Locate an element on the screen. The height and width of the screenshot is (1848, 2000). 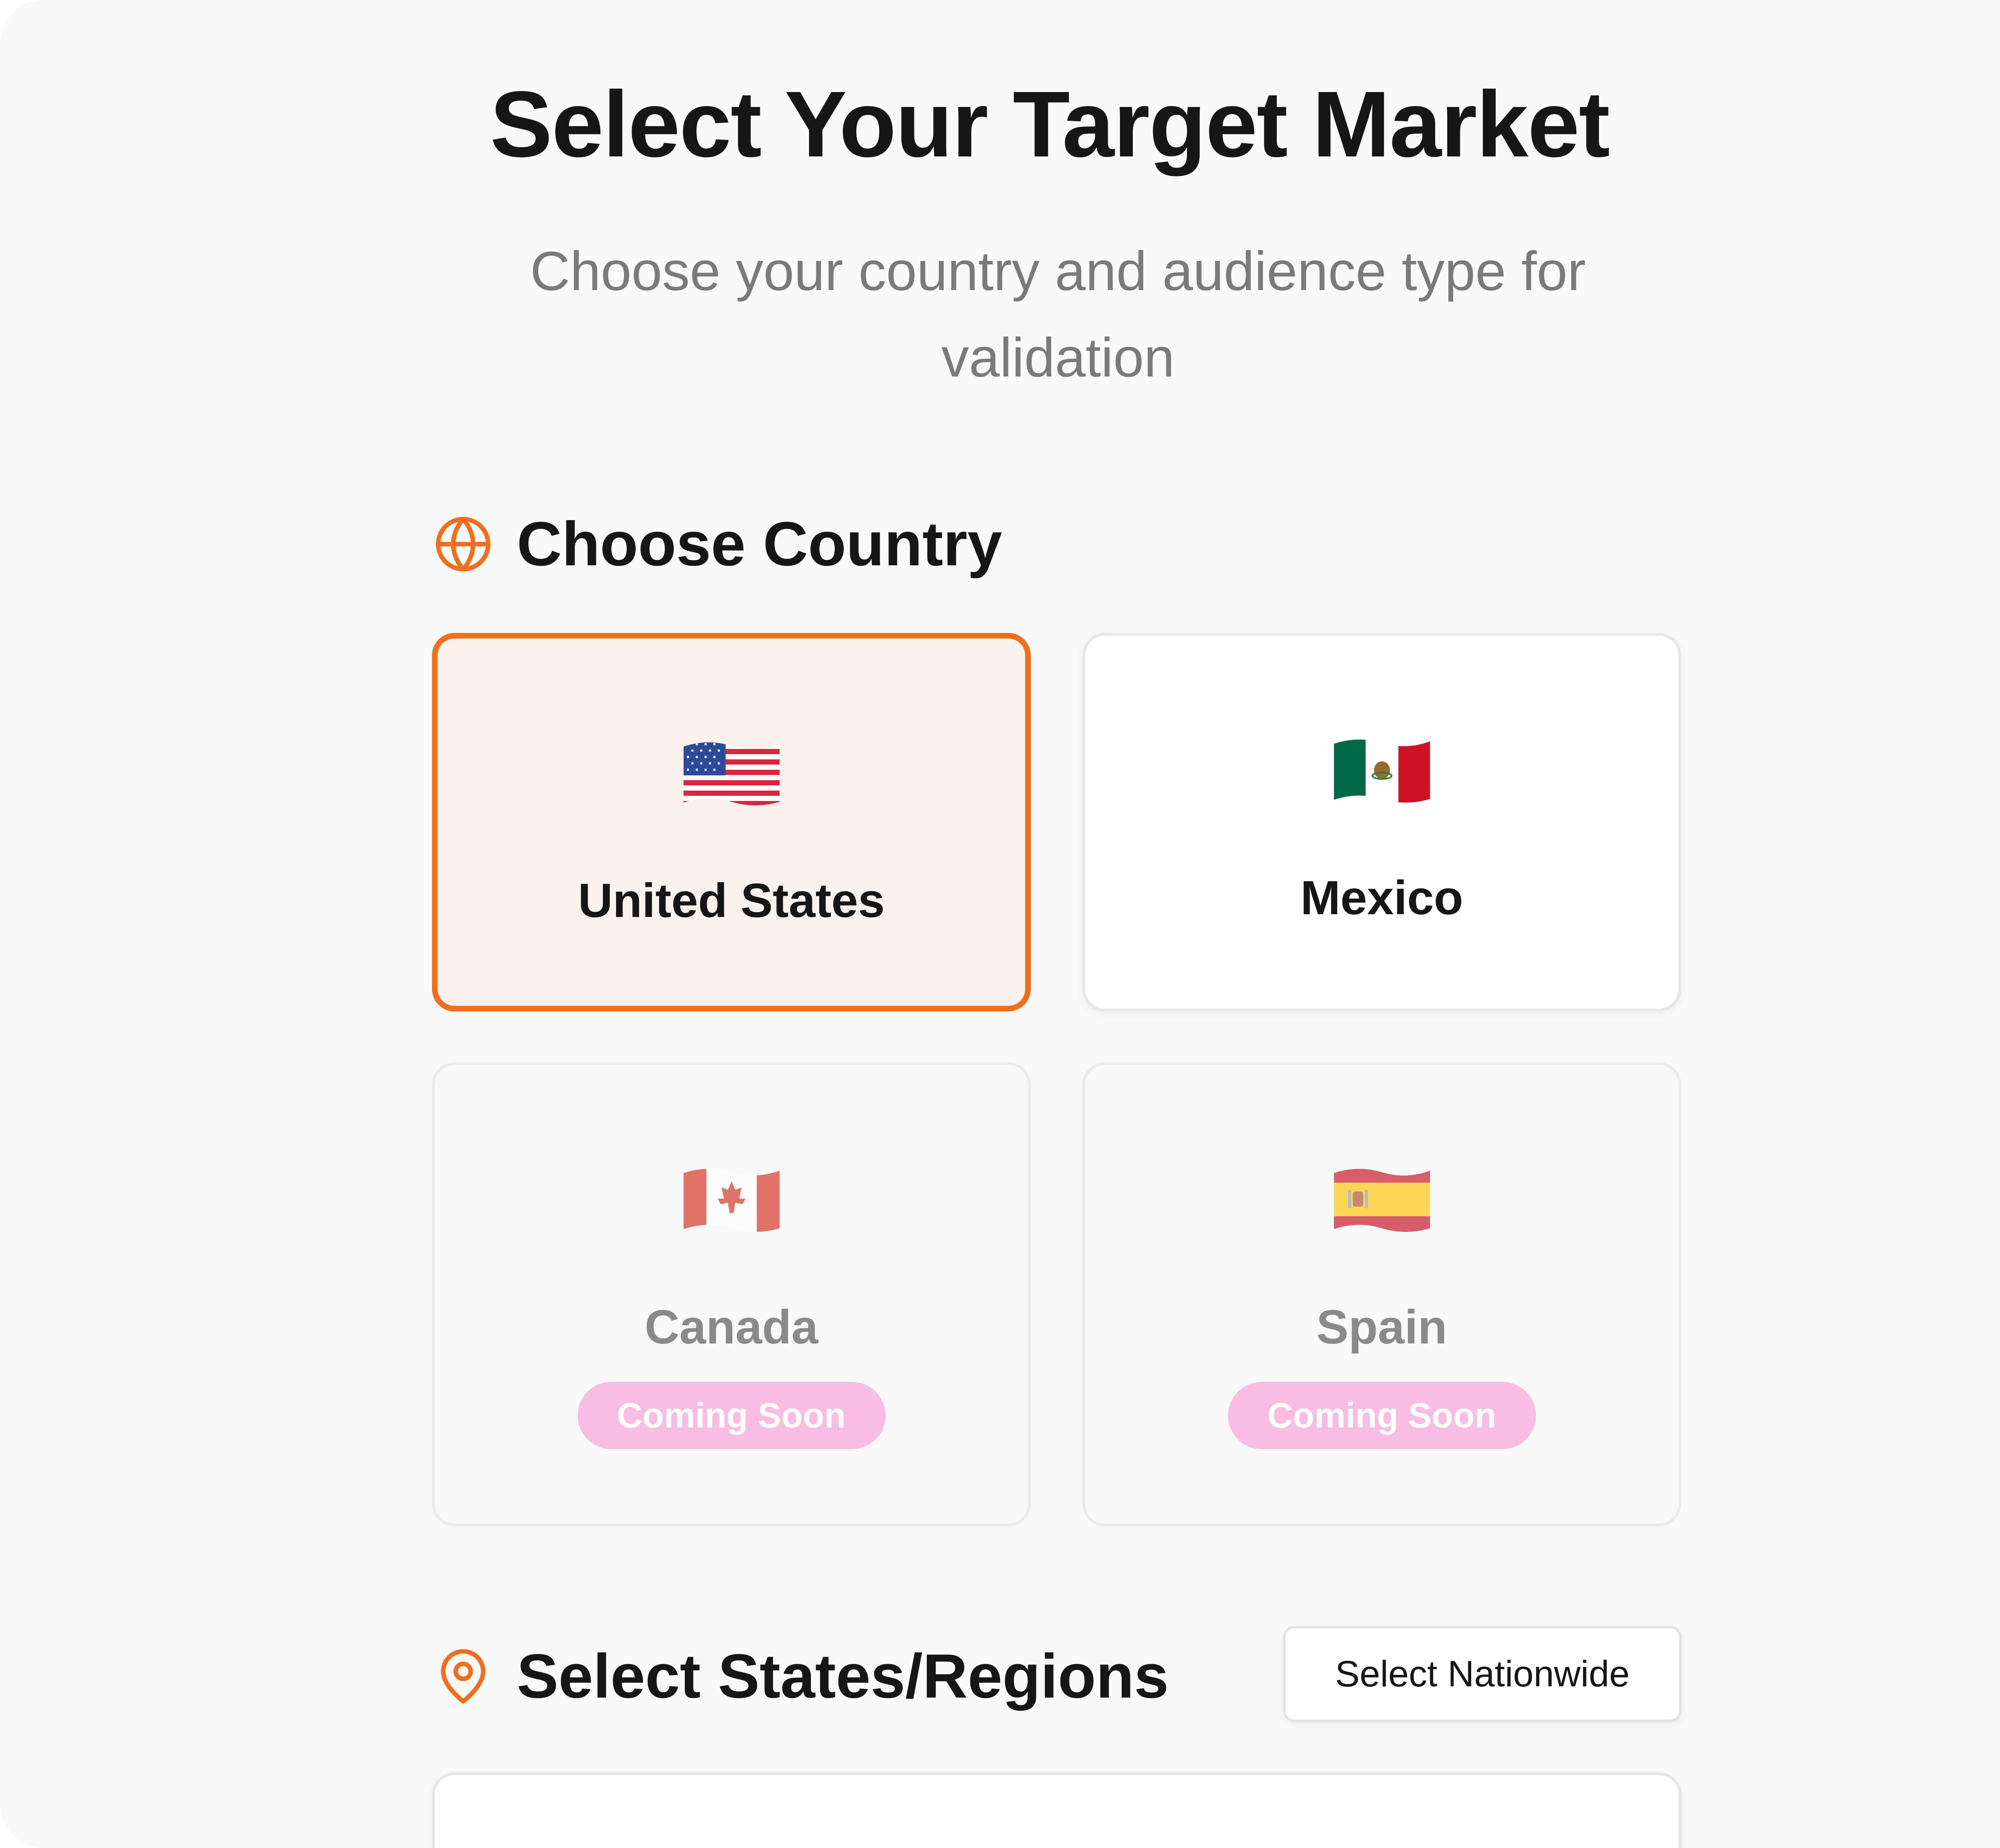
country-name: Mexico is located at coordinates (1381, 898).